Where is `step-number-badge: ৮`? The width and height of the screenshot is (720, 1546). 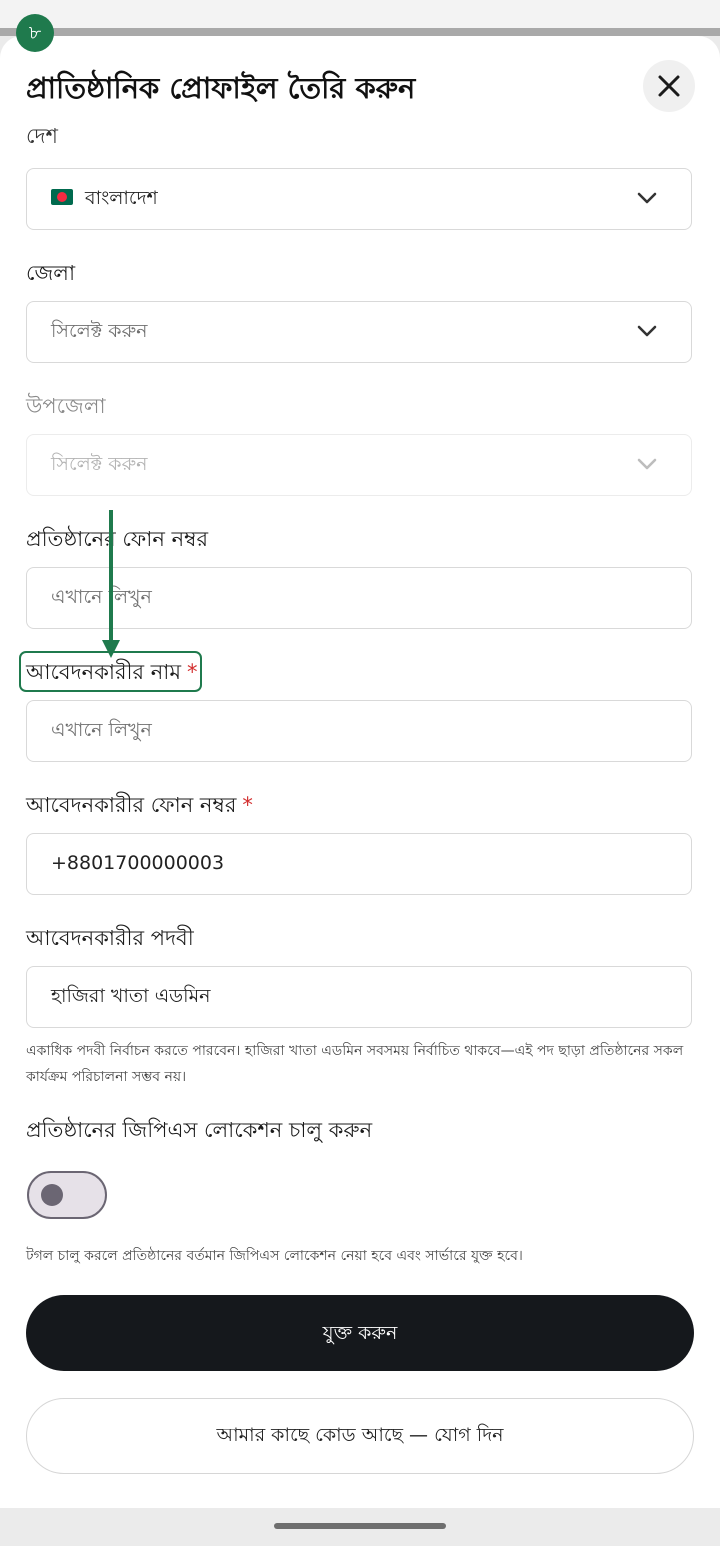 step-number-badge: ৮ is located at coordinates (35, 33).